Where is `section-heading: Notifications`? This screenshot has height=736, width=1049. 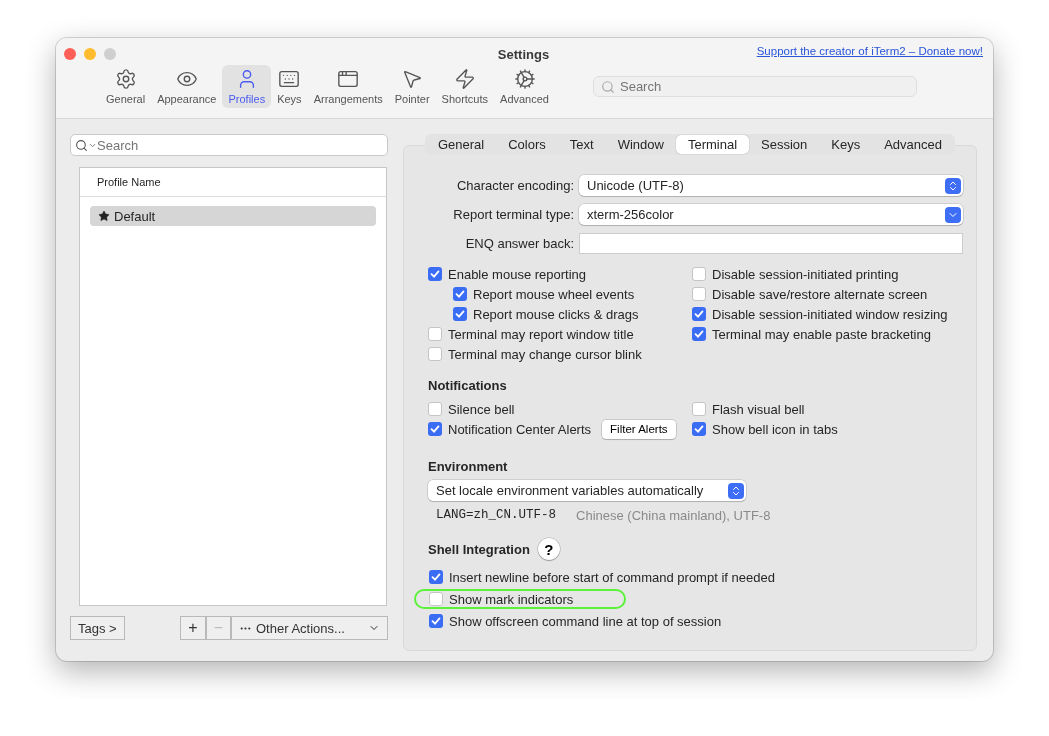
section-heading: Notifications is located at coordinates (468, 385).